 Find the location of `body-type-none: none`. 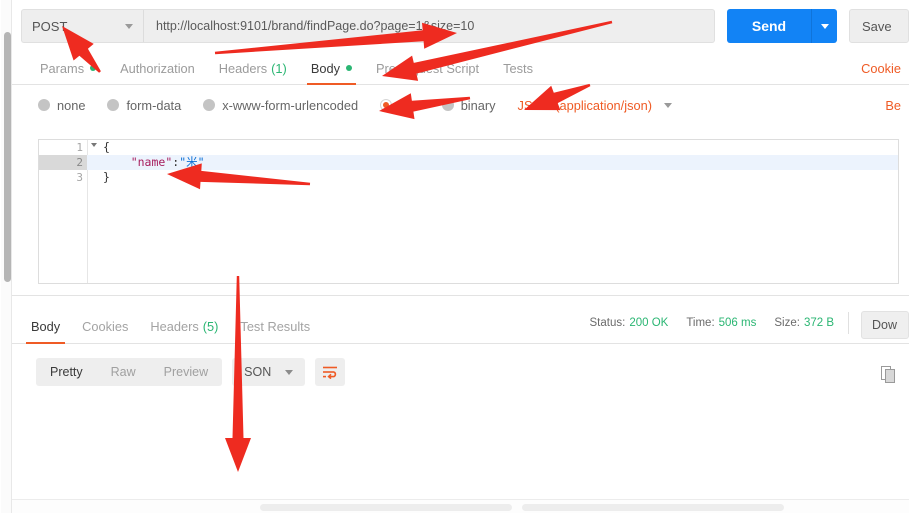

body-type-none: none is located at coordinates (61, 105).